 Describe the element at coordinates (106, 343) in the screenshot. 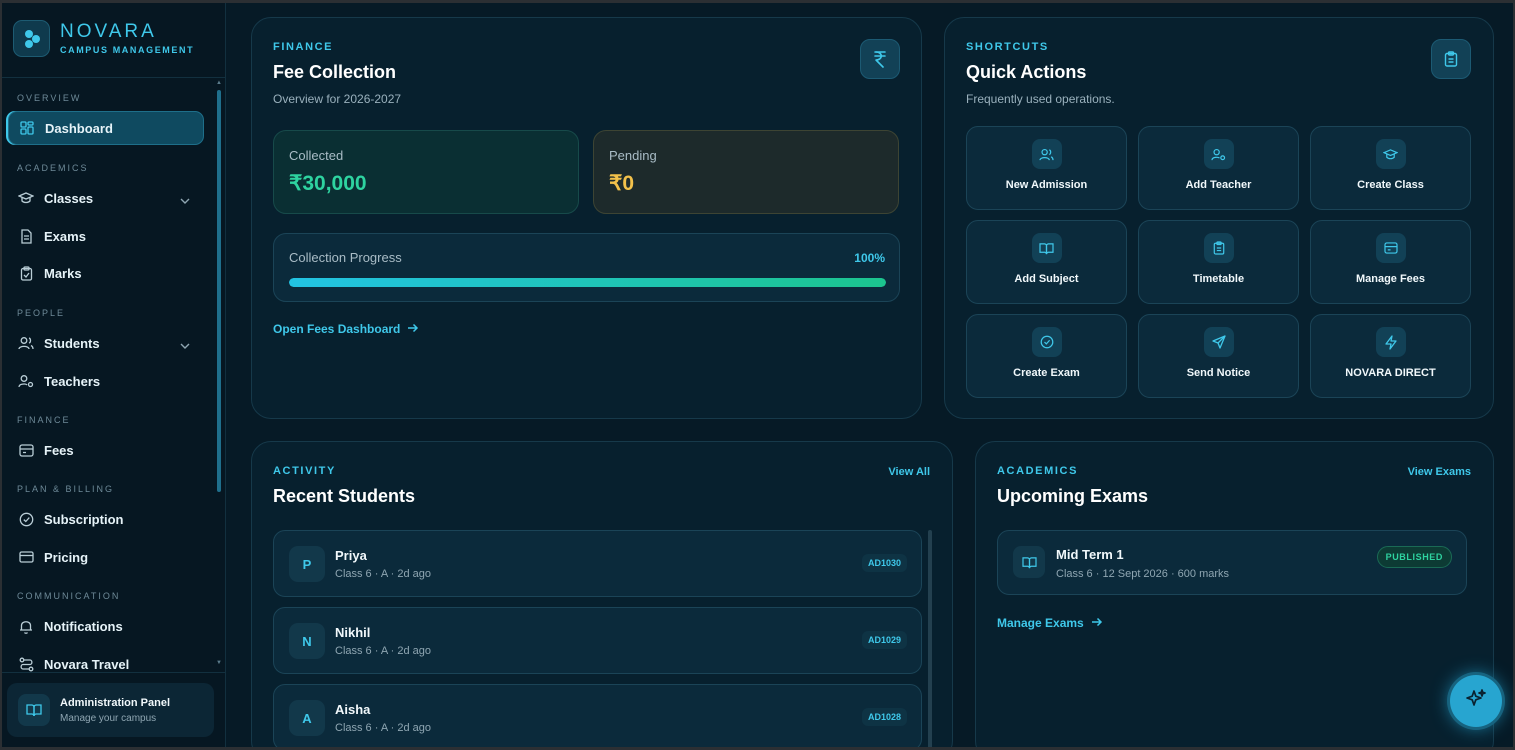

I see `sidebar-item-students: Students` at that location.